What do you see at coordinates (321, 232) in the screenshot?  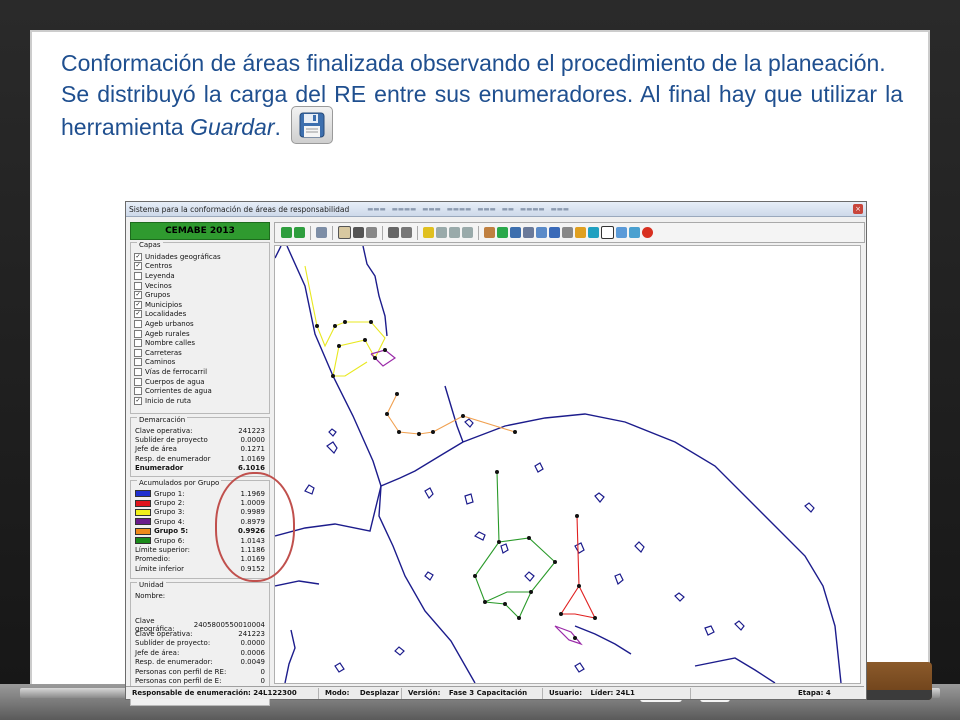 I see `zoom-icon` at bounding box center [321, 232].